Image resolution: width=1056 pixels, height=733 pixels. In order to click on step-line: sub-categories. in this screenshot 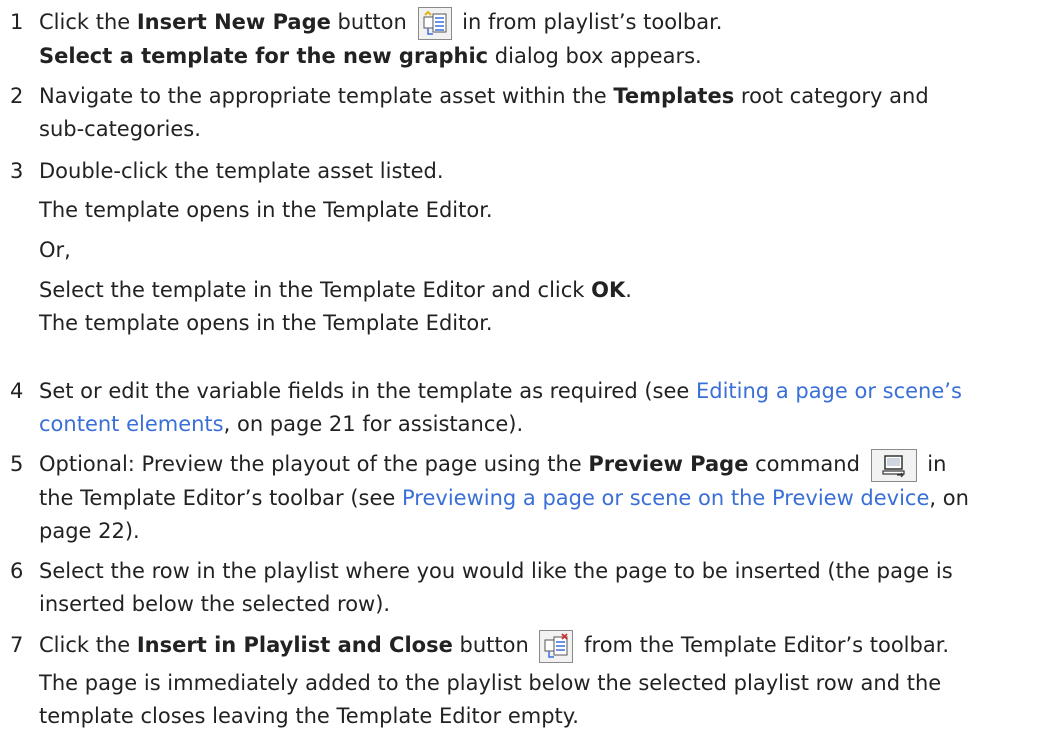, I will do `click(120, 129)`.